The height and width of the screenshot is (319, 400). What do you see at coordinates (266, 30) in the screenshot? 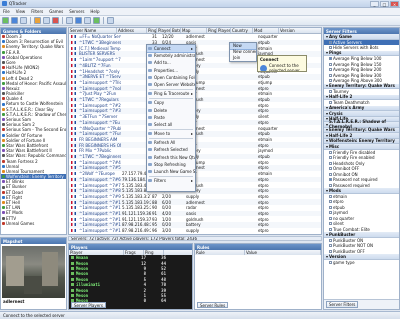
I see `column-header: Mod` at bounding box center [266, 30].